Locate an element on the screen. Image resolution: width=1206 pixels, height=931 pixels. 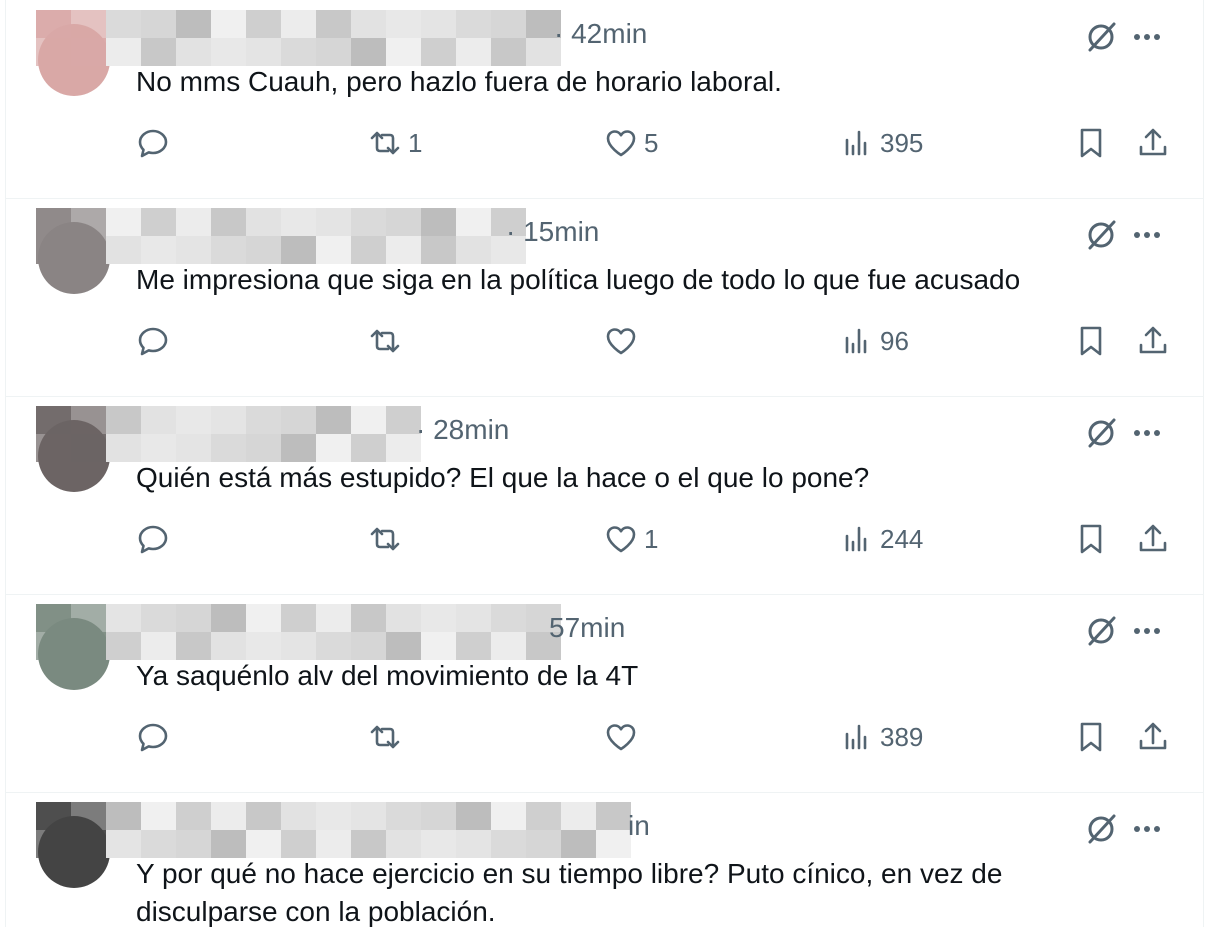
like-button: 1 is located at coordinates (631, 539).